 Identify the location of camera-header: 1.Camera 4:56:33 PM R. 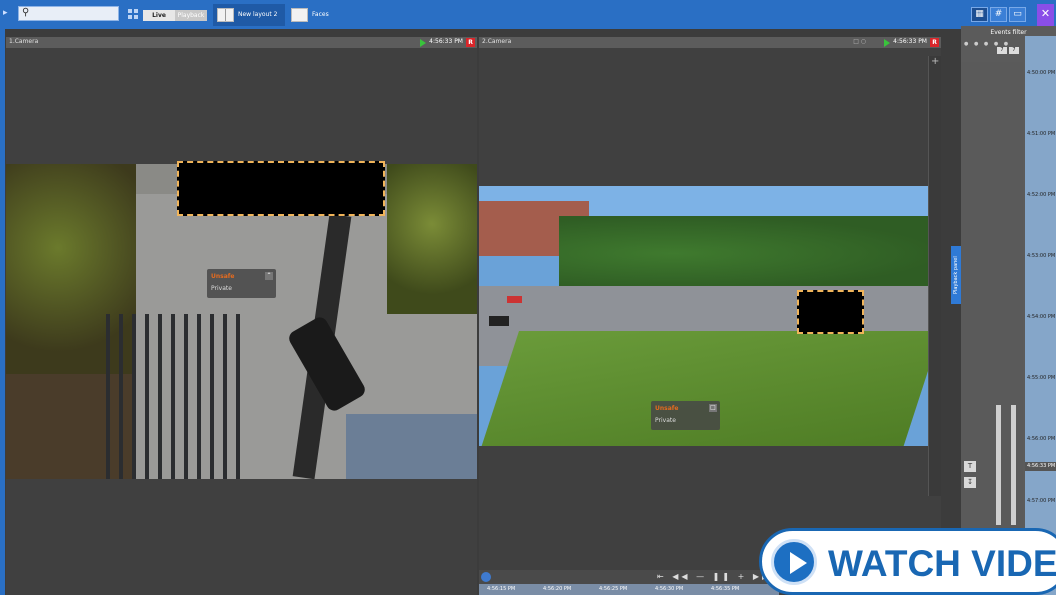
(241, 42).